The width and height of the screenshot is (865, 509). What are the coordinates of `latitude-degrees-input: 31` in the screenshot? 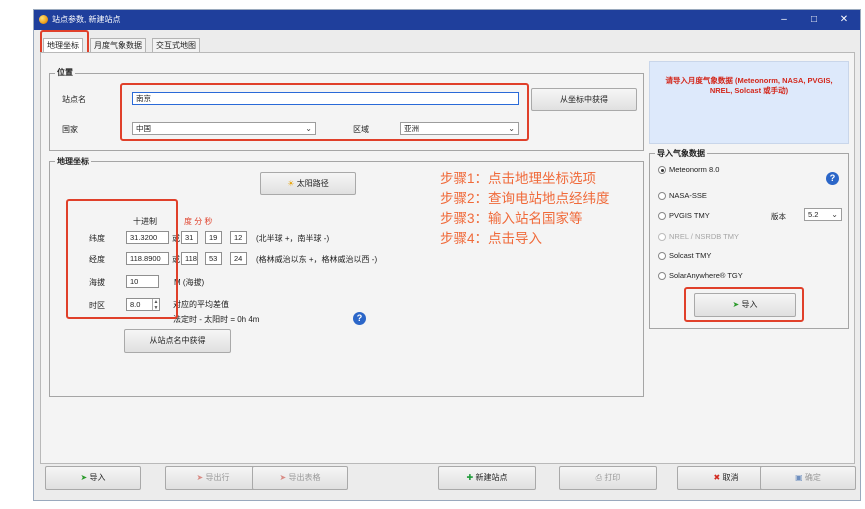 It's located at (189, 237).